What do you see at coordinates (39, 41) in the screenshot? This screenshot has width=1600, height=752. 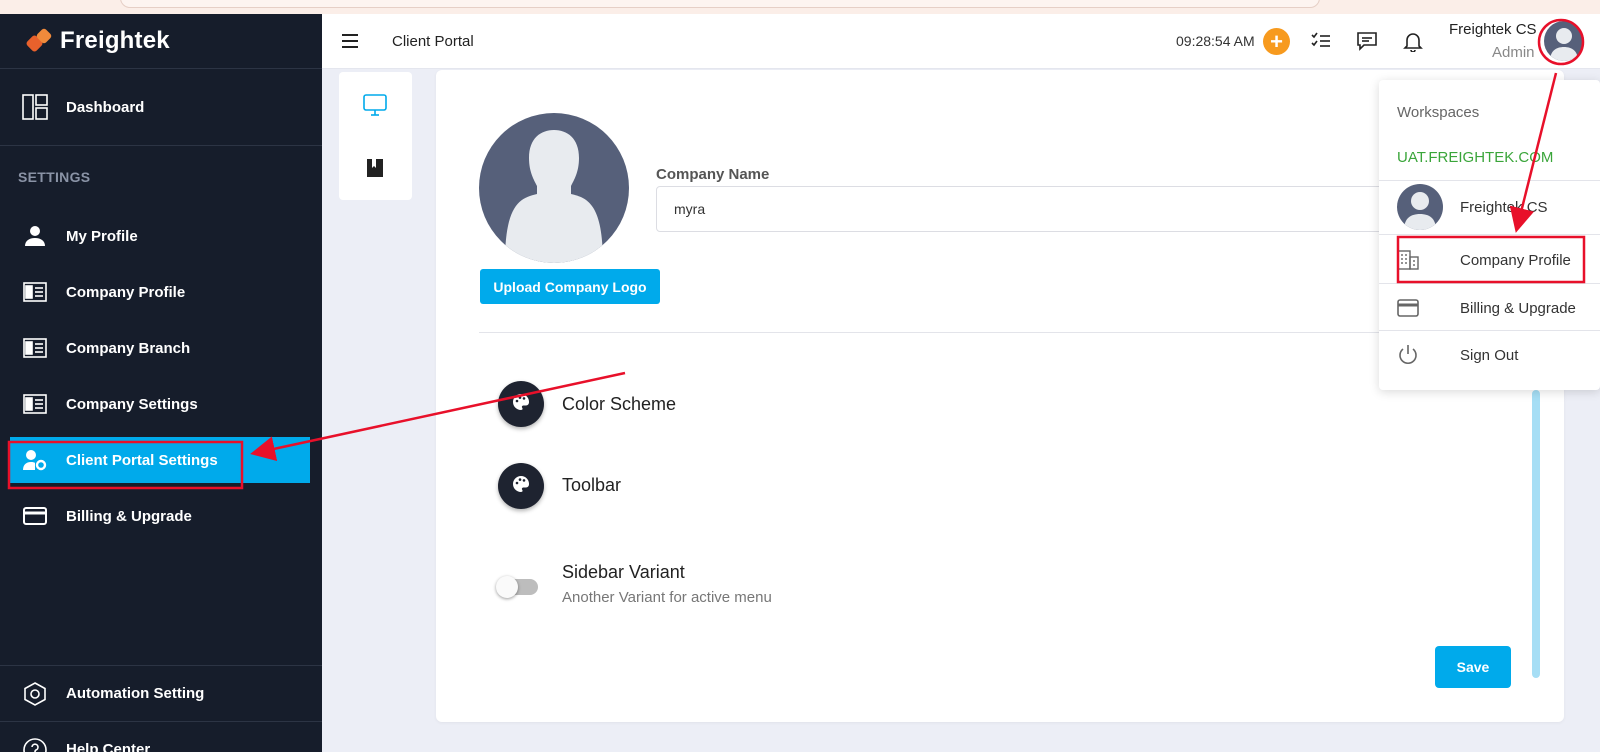 I see `freightek-logo-icon` at bounding box center [39, 41].